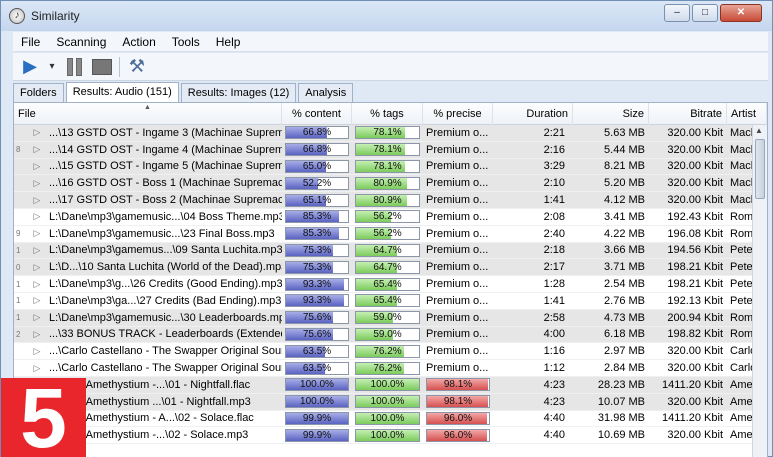  I want to click on maximize-button: □, so click(705, 13).